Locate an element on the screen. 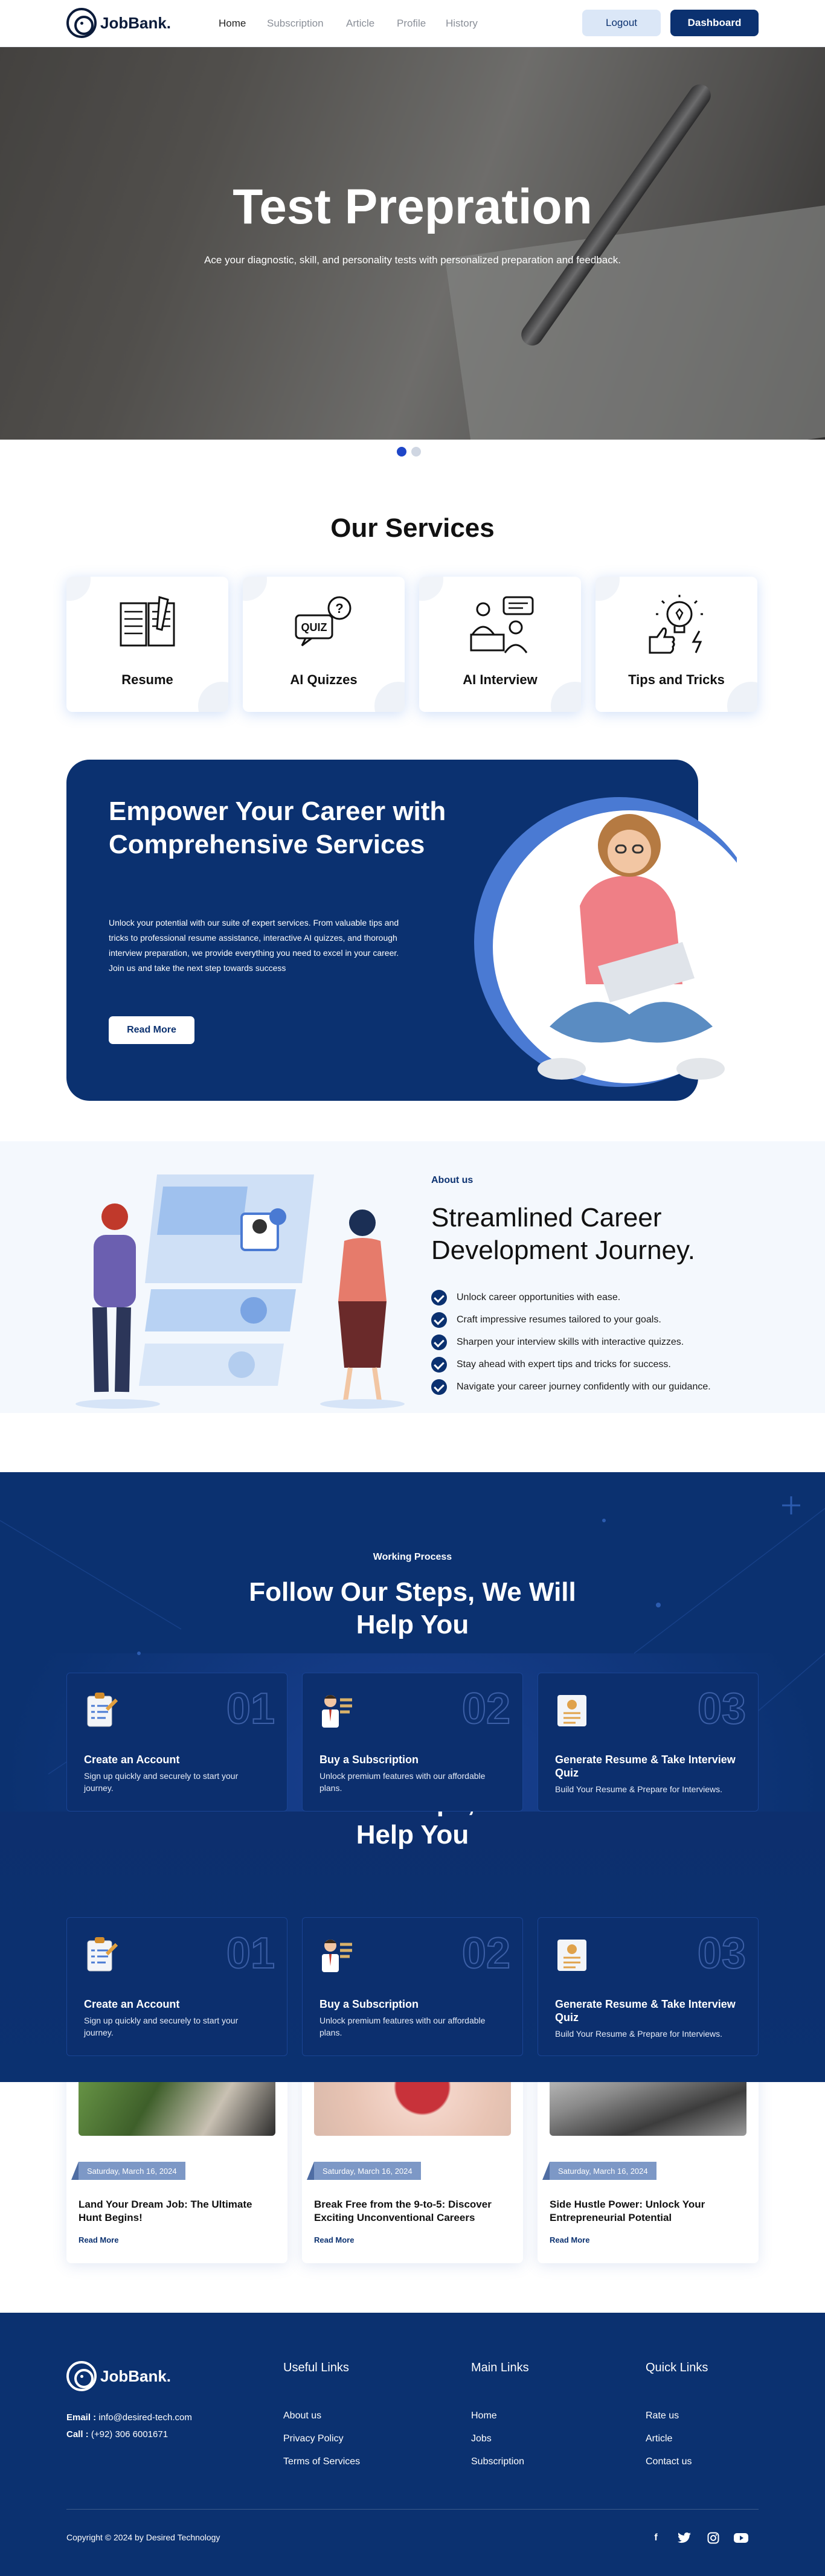  footer-phone: Call : (+92) 306 6001671 is located at coordinates (117, 2434).